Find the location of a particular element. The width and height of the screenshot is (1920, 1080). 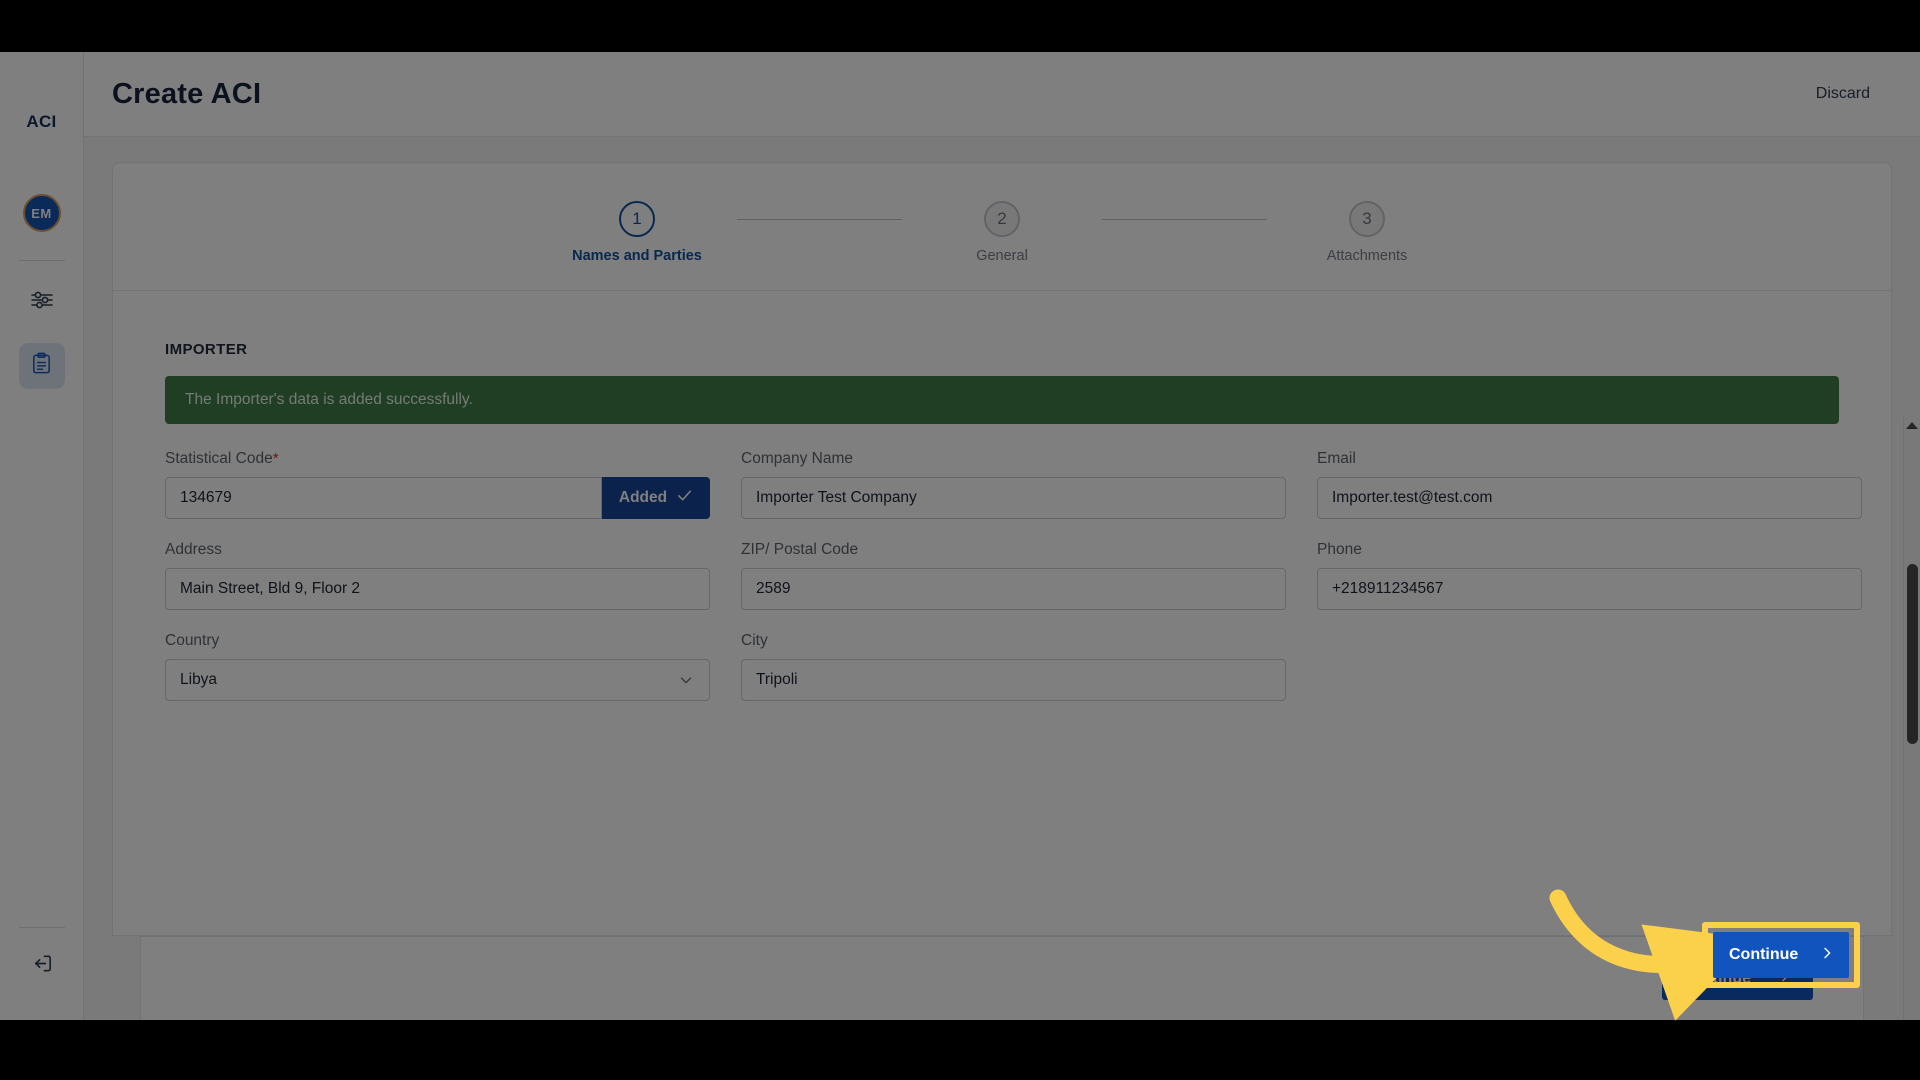

check-icon is located at coordinates (684, 498).